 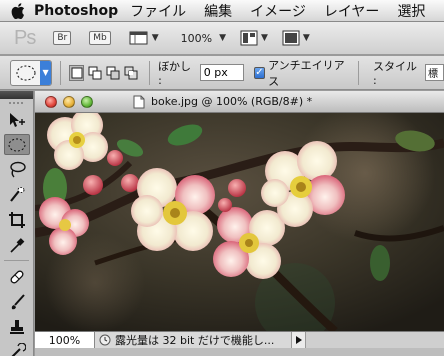 I want to click on subtract-selection-icon, so click(x=113, y=72).